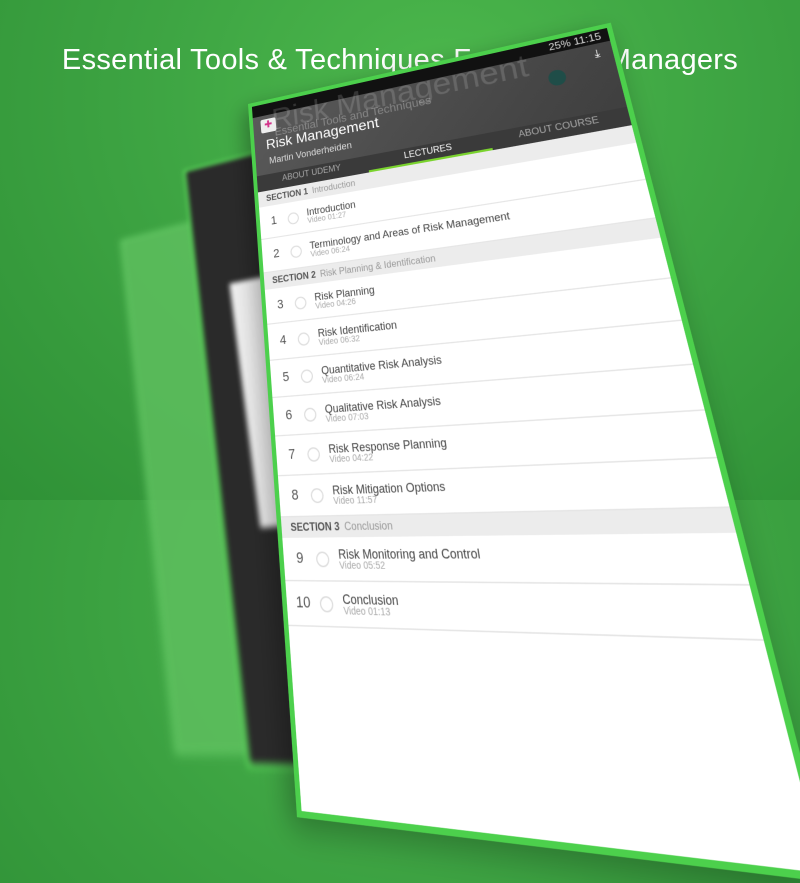 The image size is (800, 883). I want to click on lecture-row: 10 Conclusion Video 01:13, so click(524, 611).